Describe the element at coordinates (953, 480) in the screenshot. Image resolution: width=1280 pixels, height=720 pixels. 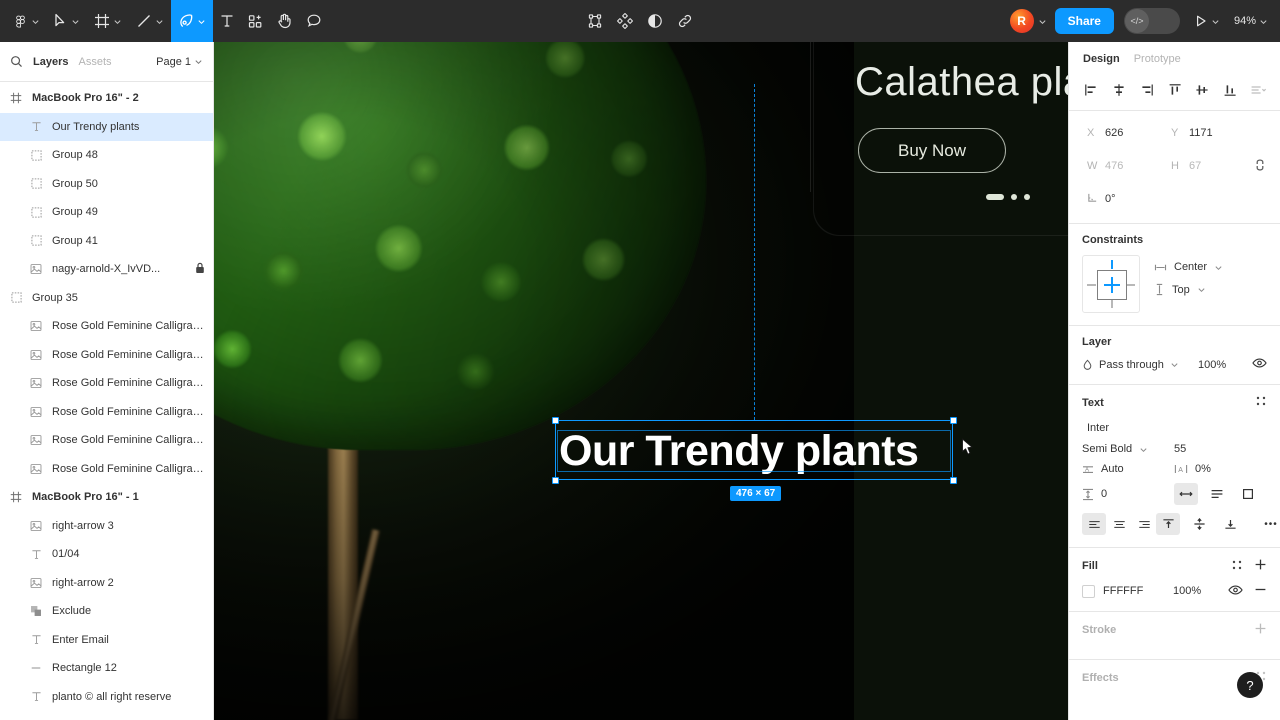
I see `resize-handle-bottom-right` at that location.